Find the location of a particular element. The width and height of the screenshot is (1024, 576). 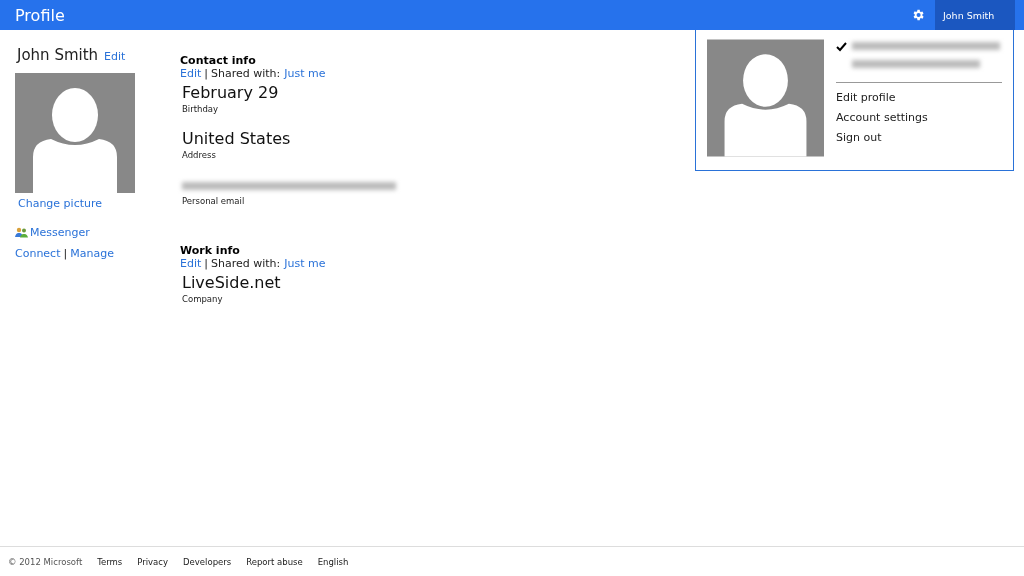

connect-link: Connect is located at coordinates (38, 253).